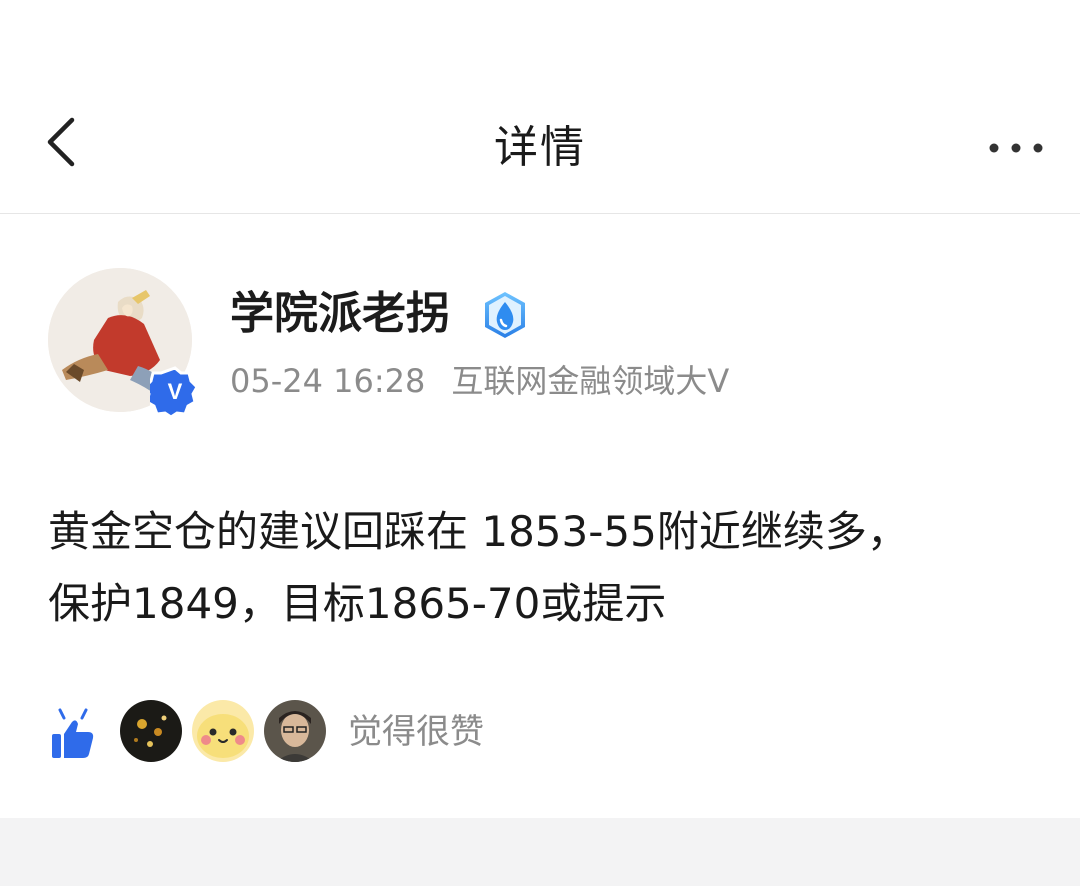  What do you see at coordinates (478, 531) in the screenshot?
I see `post-content-line: 黄金空仓的建议回踩在 1853-55附近继续多，` at bounding box center [478, 531].